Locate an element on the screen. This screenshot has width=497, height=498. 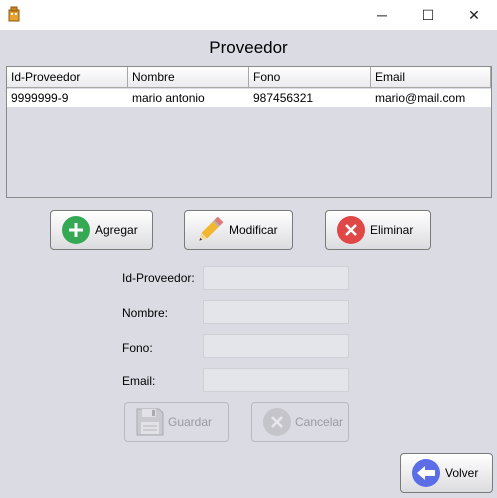
cancel-circle-icon is located at coordinates (277, 422).